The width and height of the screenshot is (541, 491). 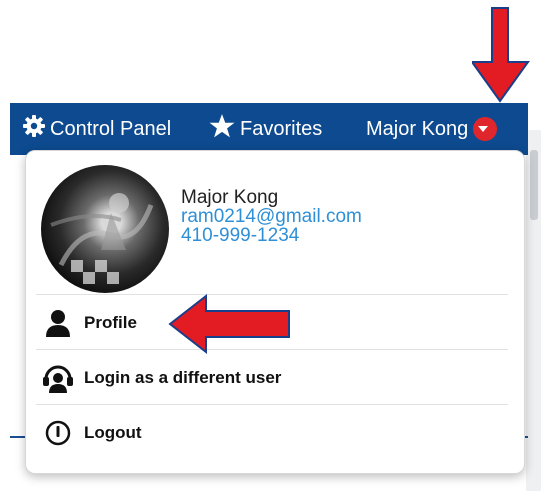 I want to click on profile-user-email: ram0214@gmail.com, so click(x=271, y=216).